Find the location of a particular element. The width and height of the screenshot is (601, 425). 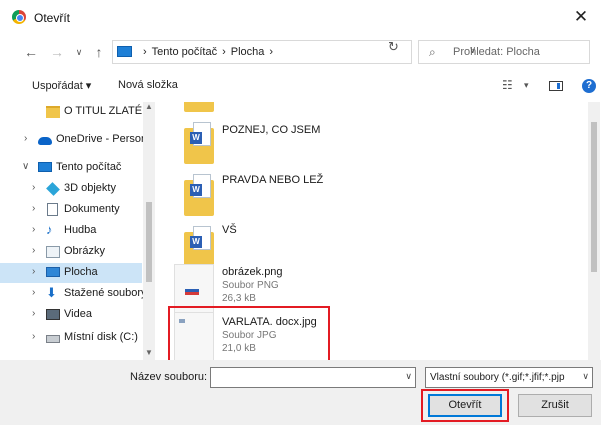

cancel-button: Zrušit is located at coordinates (555, 405).